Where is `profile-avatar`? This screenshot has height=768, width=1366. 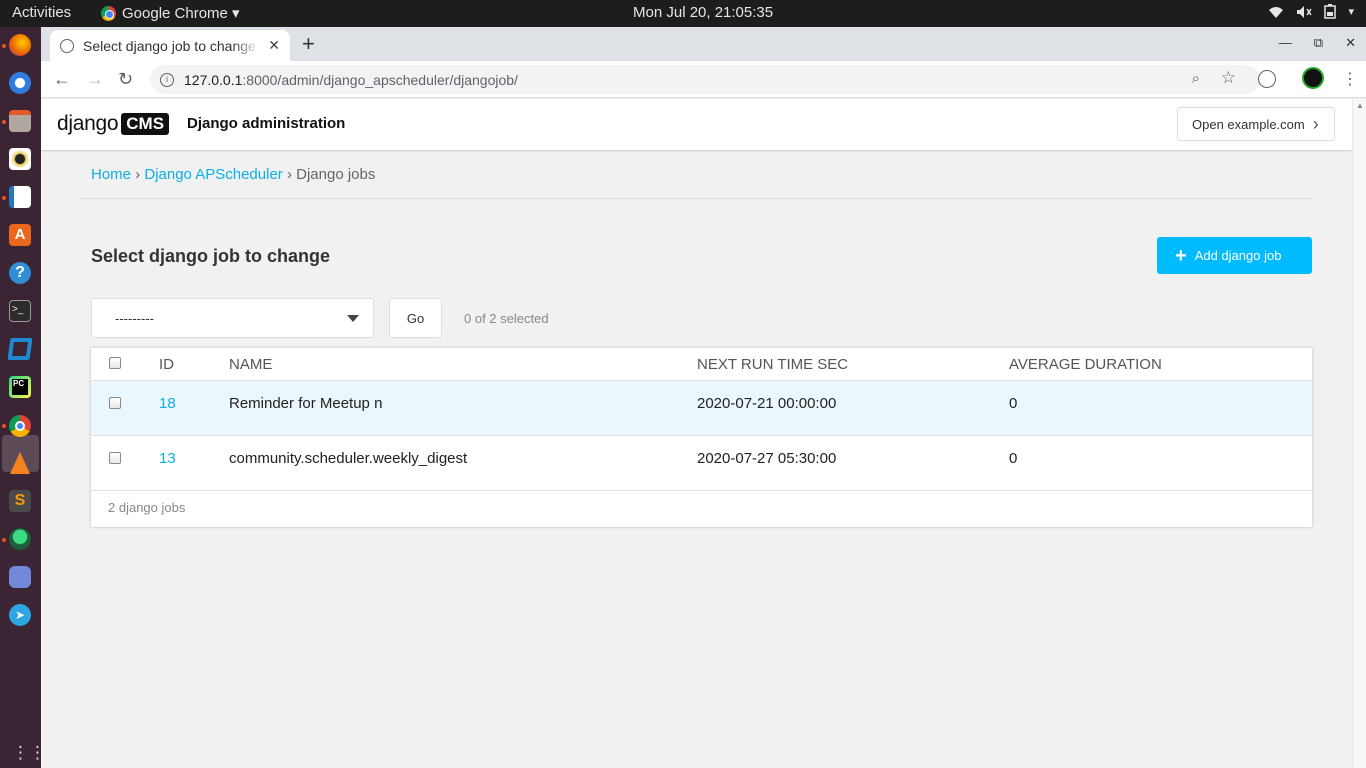
profile-avatar is located at coordinates (1313, 78).